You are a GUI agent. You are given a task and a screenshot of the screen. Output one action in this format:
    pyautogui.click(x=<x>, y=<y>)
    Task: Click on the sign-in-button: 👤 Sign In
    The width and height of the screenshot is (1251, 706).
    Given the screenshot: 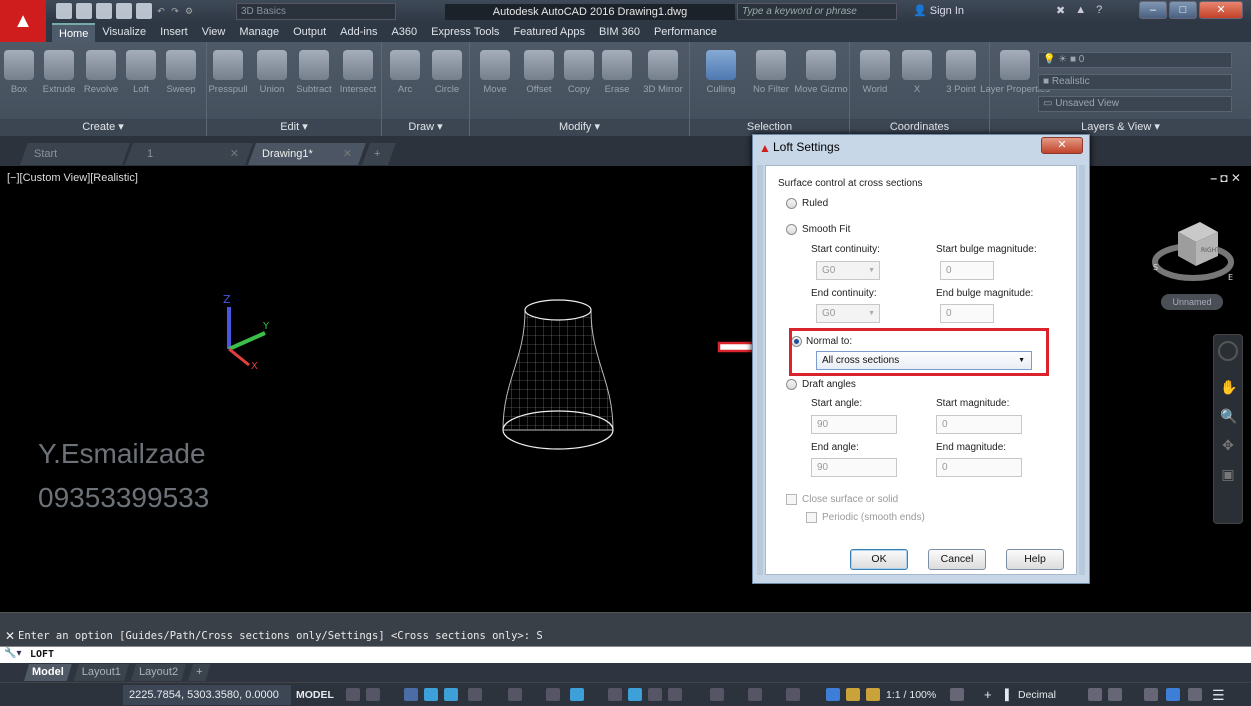 What is the action you would take?
    pyautogui.click(x=938, y=10)
    